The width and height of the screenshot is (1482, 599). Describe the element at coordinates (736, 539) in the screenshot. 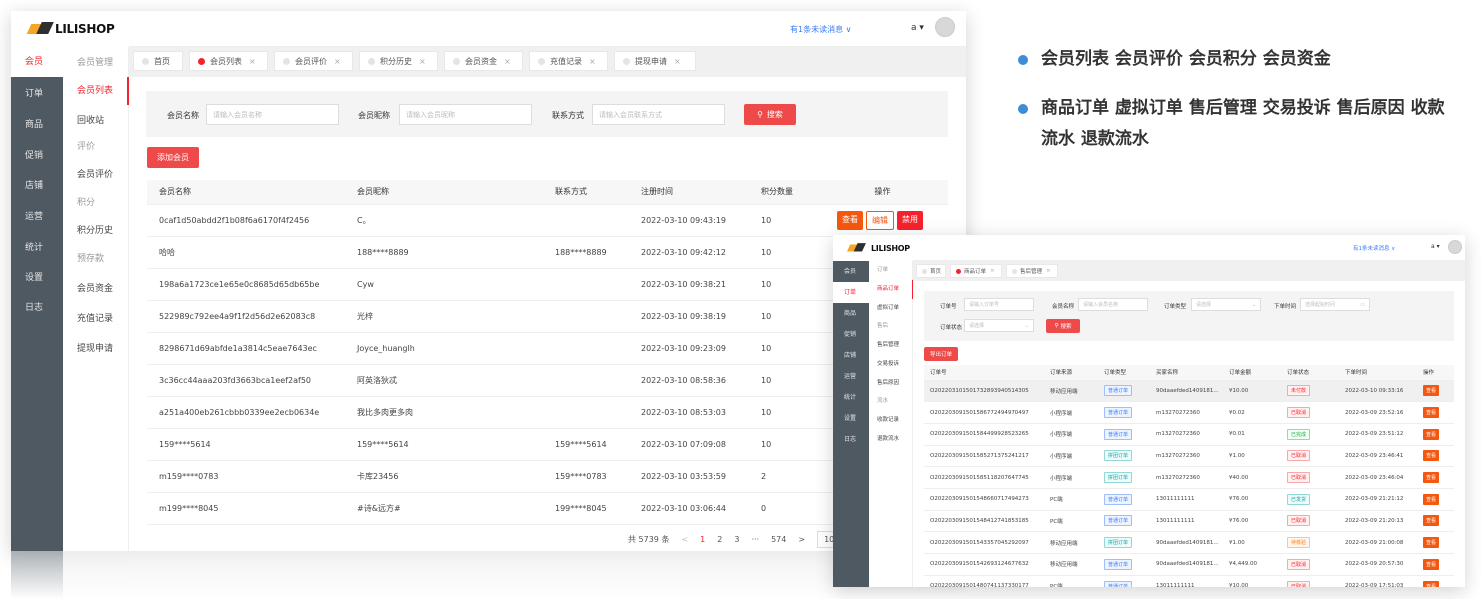

I see `page-3: 3` at that location.